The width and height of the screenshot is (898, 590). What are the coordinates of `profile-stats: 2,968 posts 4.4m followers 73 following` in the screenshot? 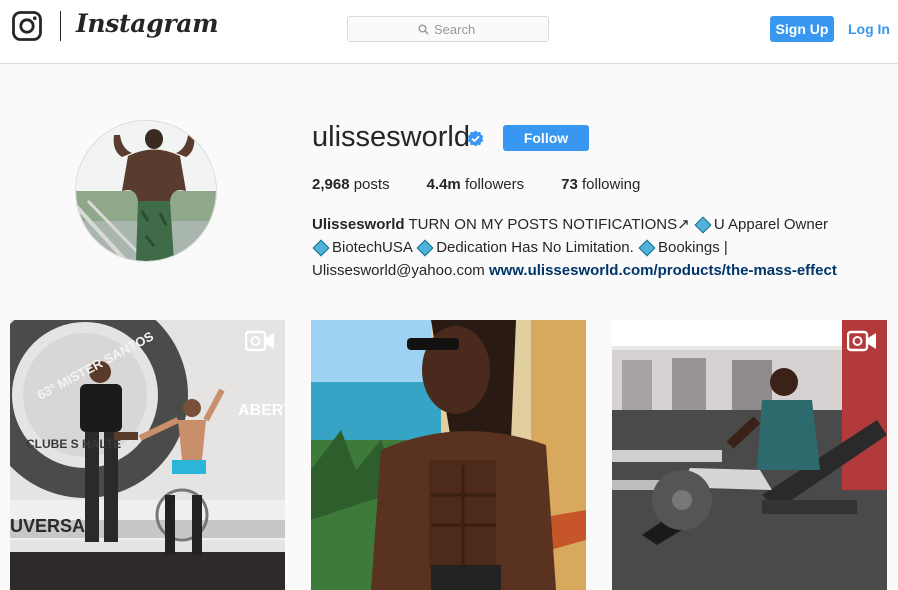 It's located at (494, 184).